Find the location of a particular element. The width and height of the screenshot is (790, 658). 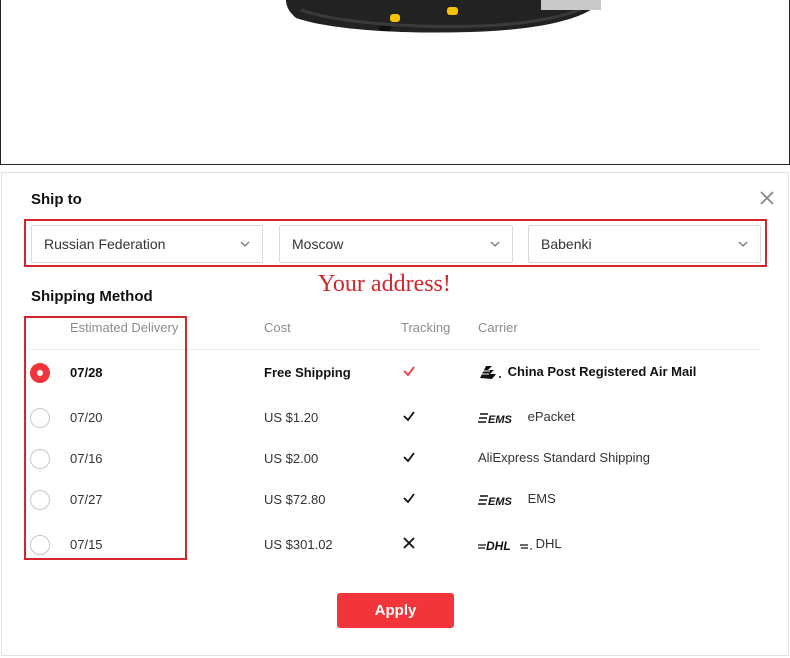

delivery-date: 07/20 is located at coordinates (86, 417).